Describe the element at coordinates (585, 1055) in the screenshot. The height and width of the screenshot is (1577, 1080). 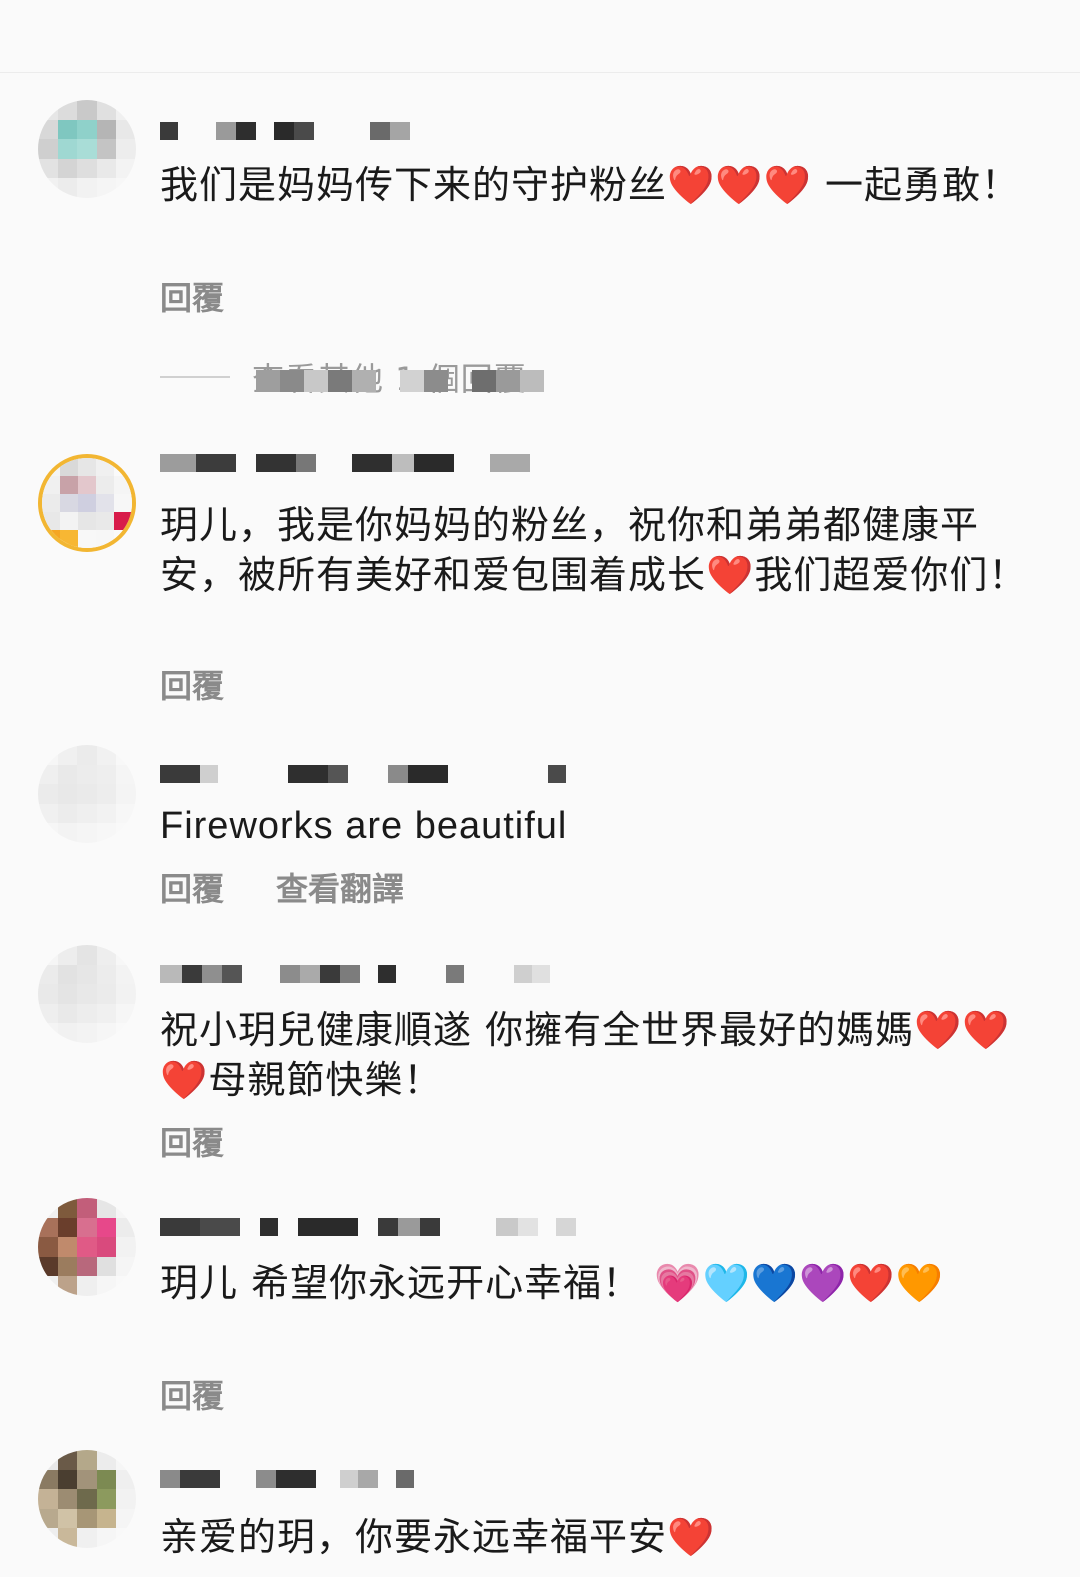
I see `comment-text: 祝小玥兒健康順遂 你擁有全世界最好的媽媽❤️❤️❤️母親節快樂！` at that location.